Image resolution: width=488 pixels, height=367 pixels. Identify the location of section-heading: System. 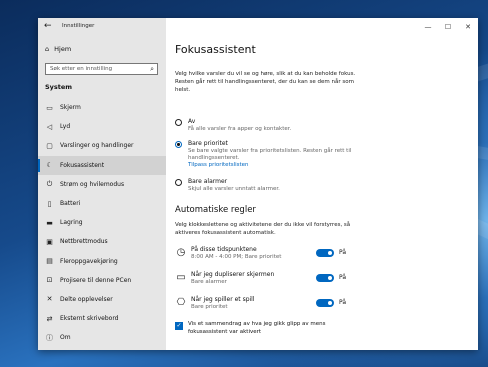
(59, 87).